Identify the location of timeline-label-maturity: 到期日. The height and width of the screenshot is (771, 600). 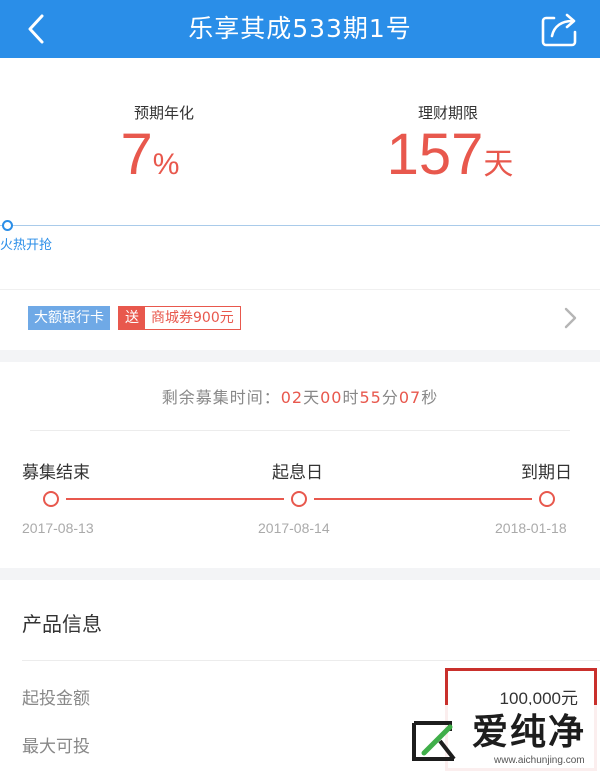
(546, 473).